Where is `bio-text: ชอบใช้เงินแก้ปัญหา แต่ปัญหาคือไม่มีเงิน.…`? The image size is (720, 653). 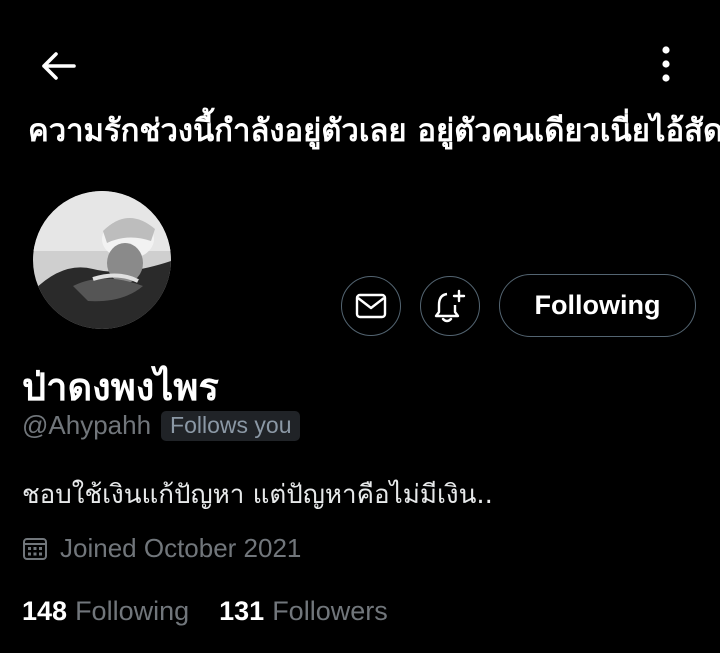
bio-text: ชอบใช้เงินแก้ปัญหา แต่ปัญหาคือไม่มีเงิน.… is located at coordinates (257, 495).